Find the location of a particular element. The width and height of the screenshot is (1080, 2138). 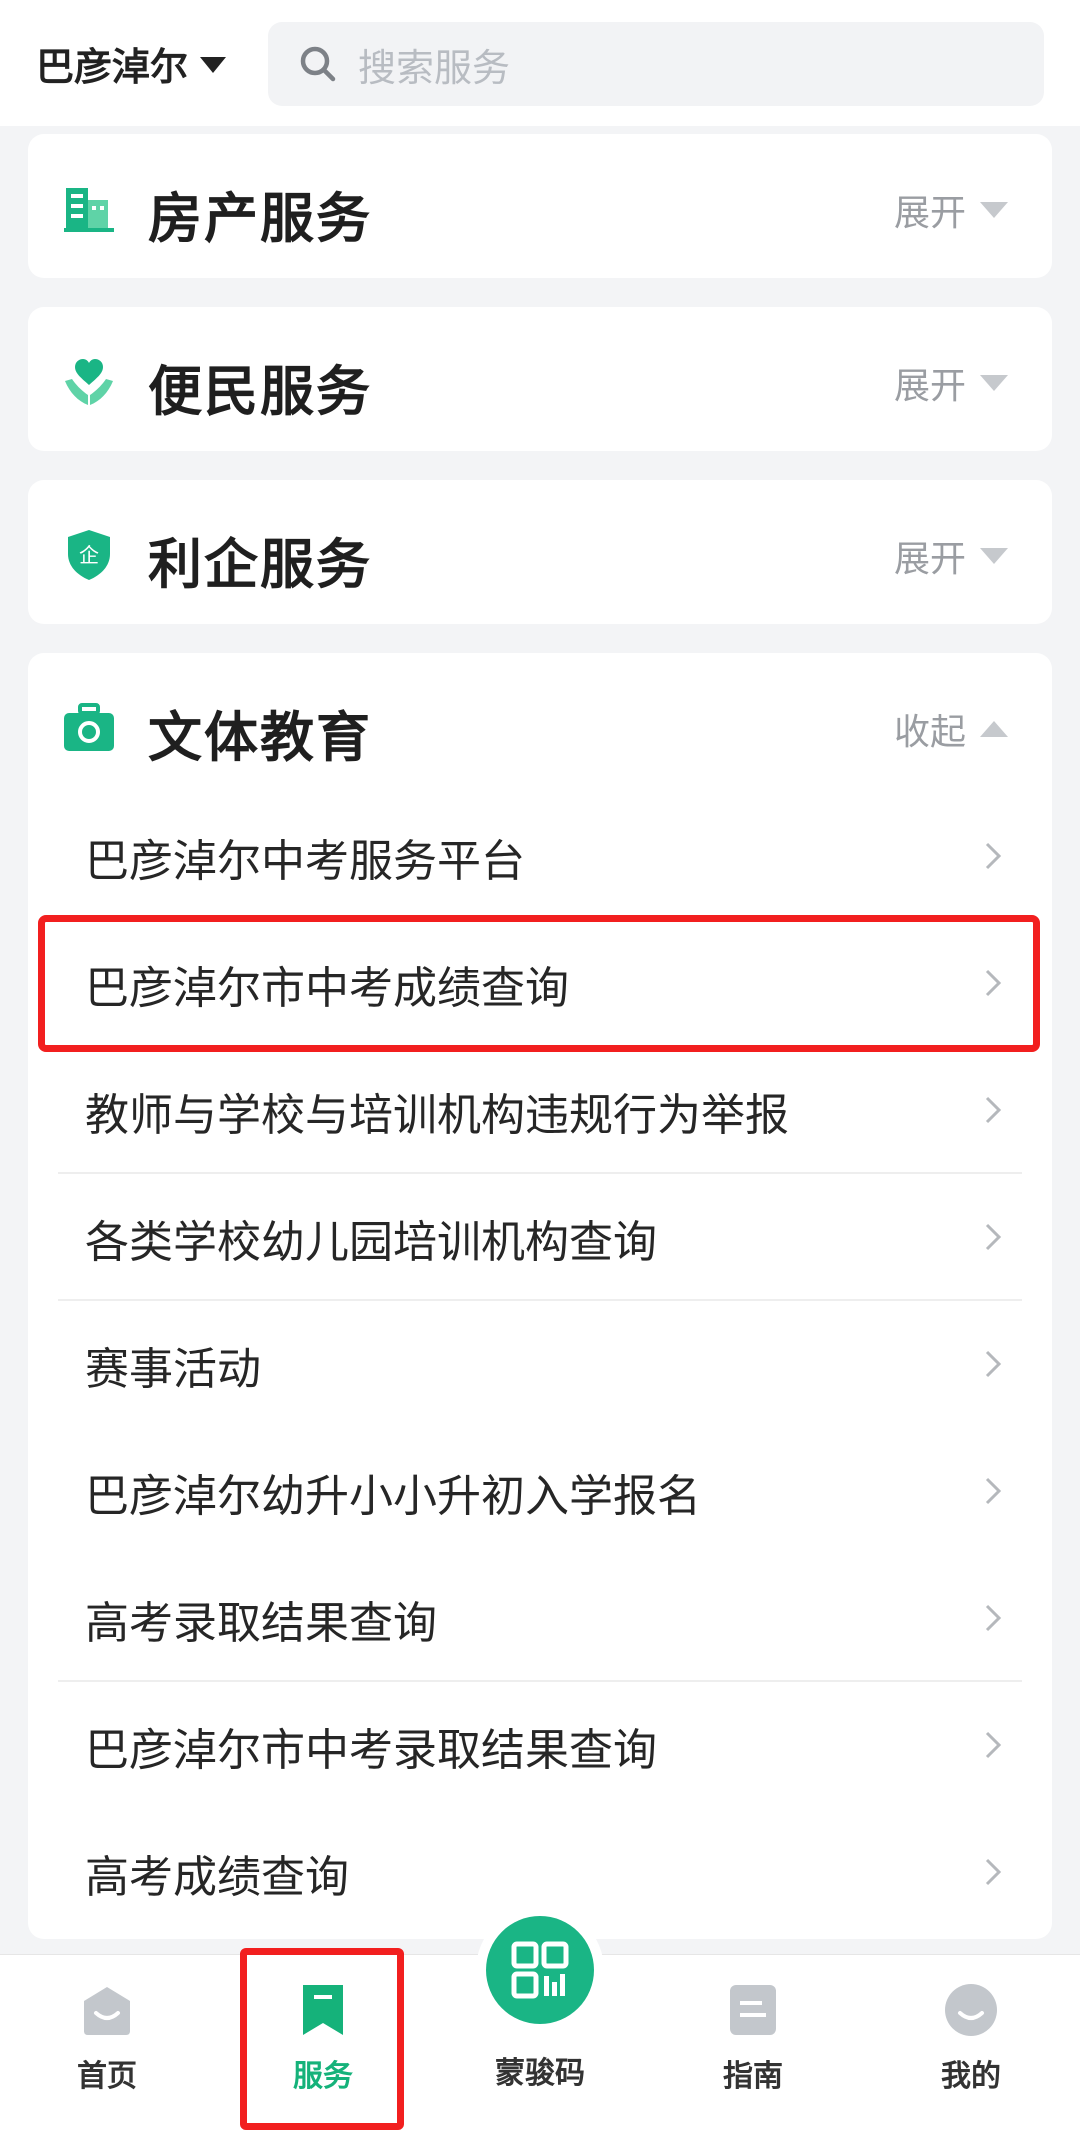

category-header: 企 利企服务 展开 is located at coordinates (540, 552).